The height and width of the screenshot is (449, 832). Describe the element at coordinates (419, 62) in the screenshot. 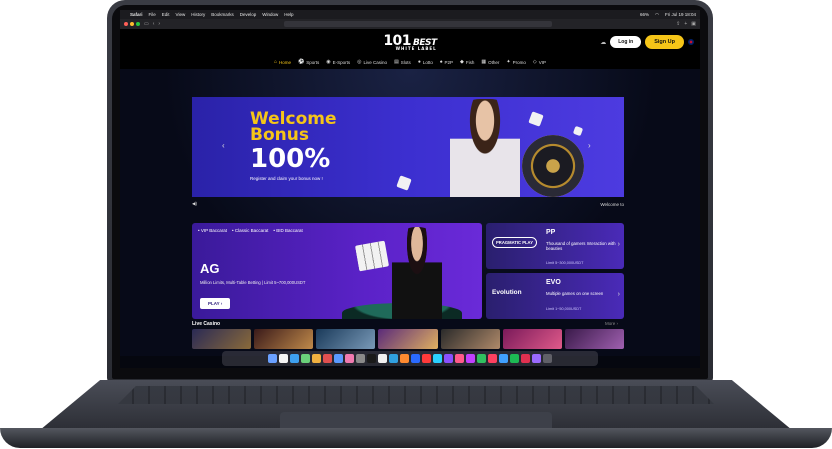

I see `lotto-ball-icon: ●` at that location.